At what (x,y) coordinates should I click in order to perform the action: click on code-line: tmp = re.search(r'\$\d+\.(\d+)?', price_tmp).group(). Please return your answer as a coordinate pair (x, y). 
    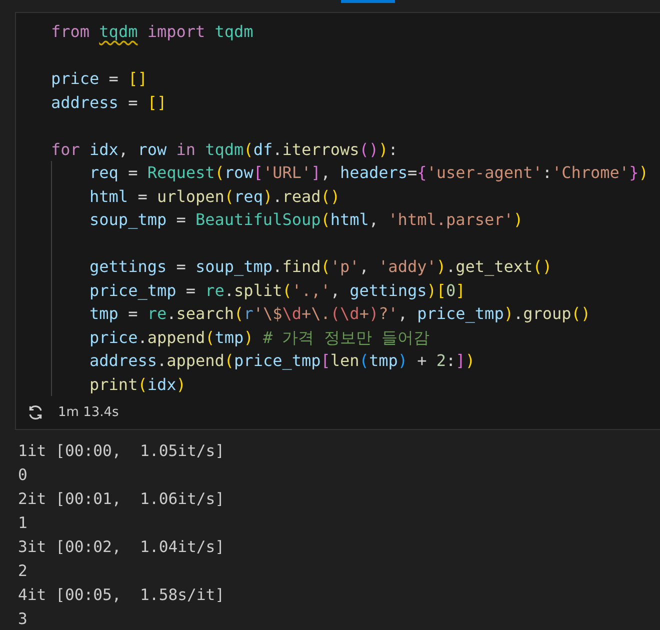
    Looking at the image, I should click on (340, 314).